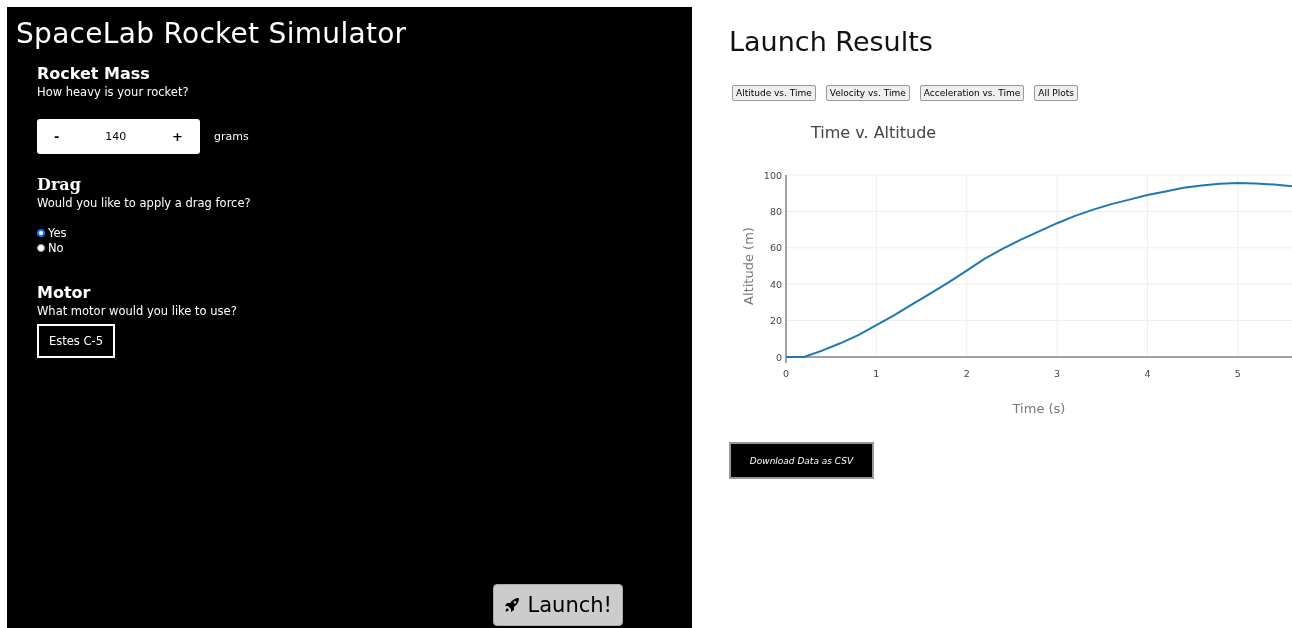 The width and height of the screenshot is (1292, 628). Describe the element at coordinates (57, 136) in the screenshot. I see `decrement-button: -` at that location.